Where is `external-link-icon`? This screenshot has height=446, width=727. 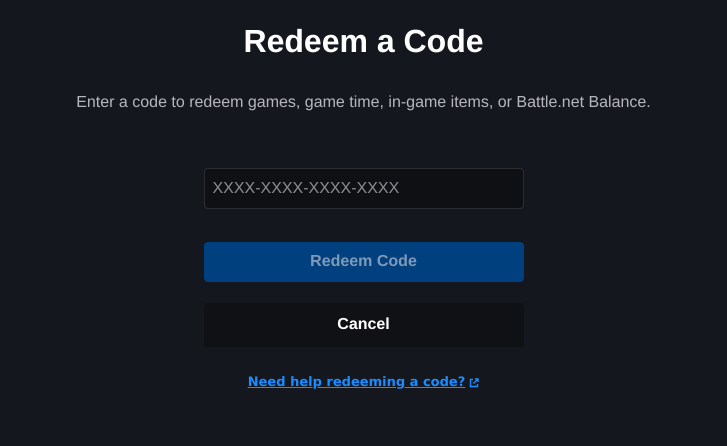 external-link-icon is located at coordinates (474, 383).